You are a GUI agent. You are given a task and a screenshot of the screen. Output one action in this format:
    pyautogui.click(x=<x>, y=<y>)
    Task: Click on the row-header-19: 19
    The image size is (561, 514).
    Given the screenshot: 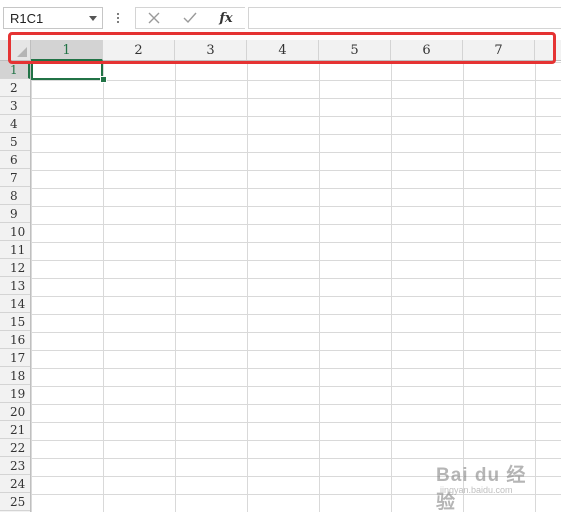 What is the action you would take?
    pyautogui.click(x=15, y=394)
    